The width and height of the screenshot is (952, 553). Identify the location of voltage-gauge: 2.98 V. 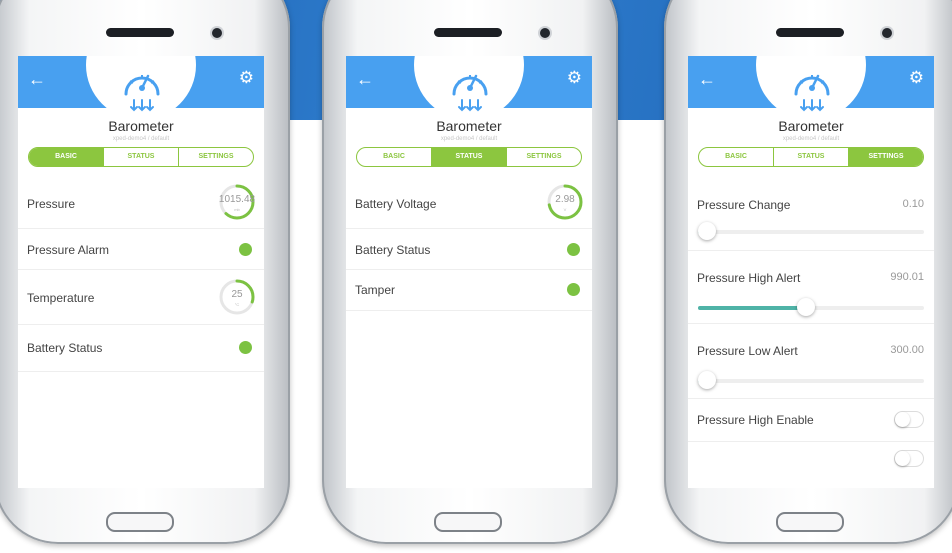
(565, 202).